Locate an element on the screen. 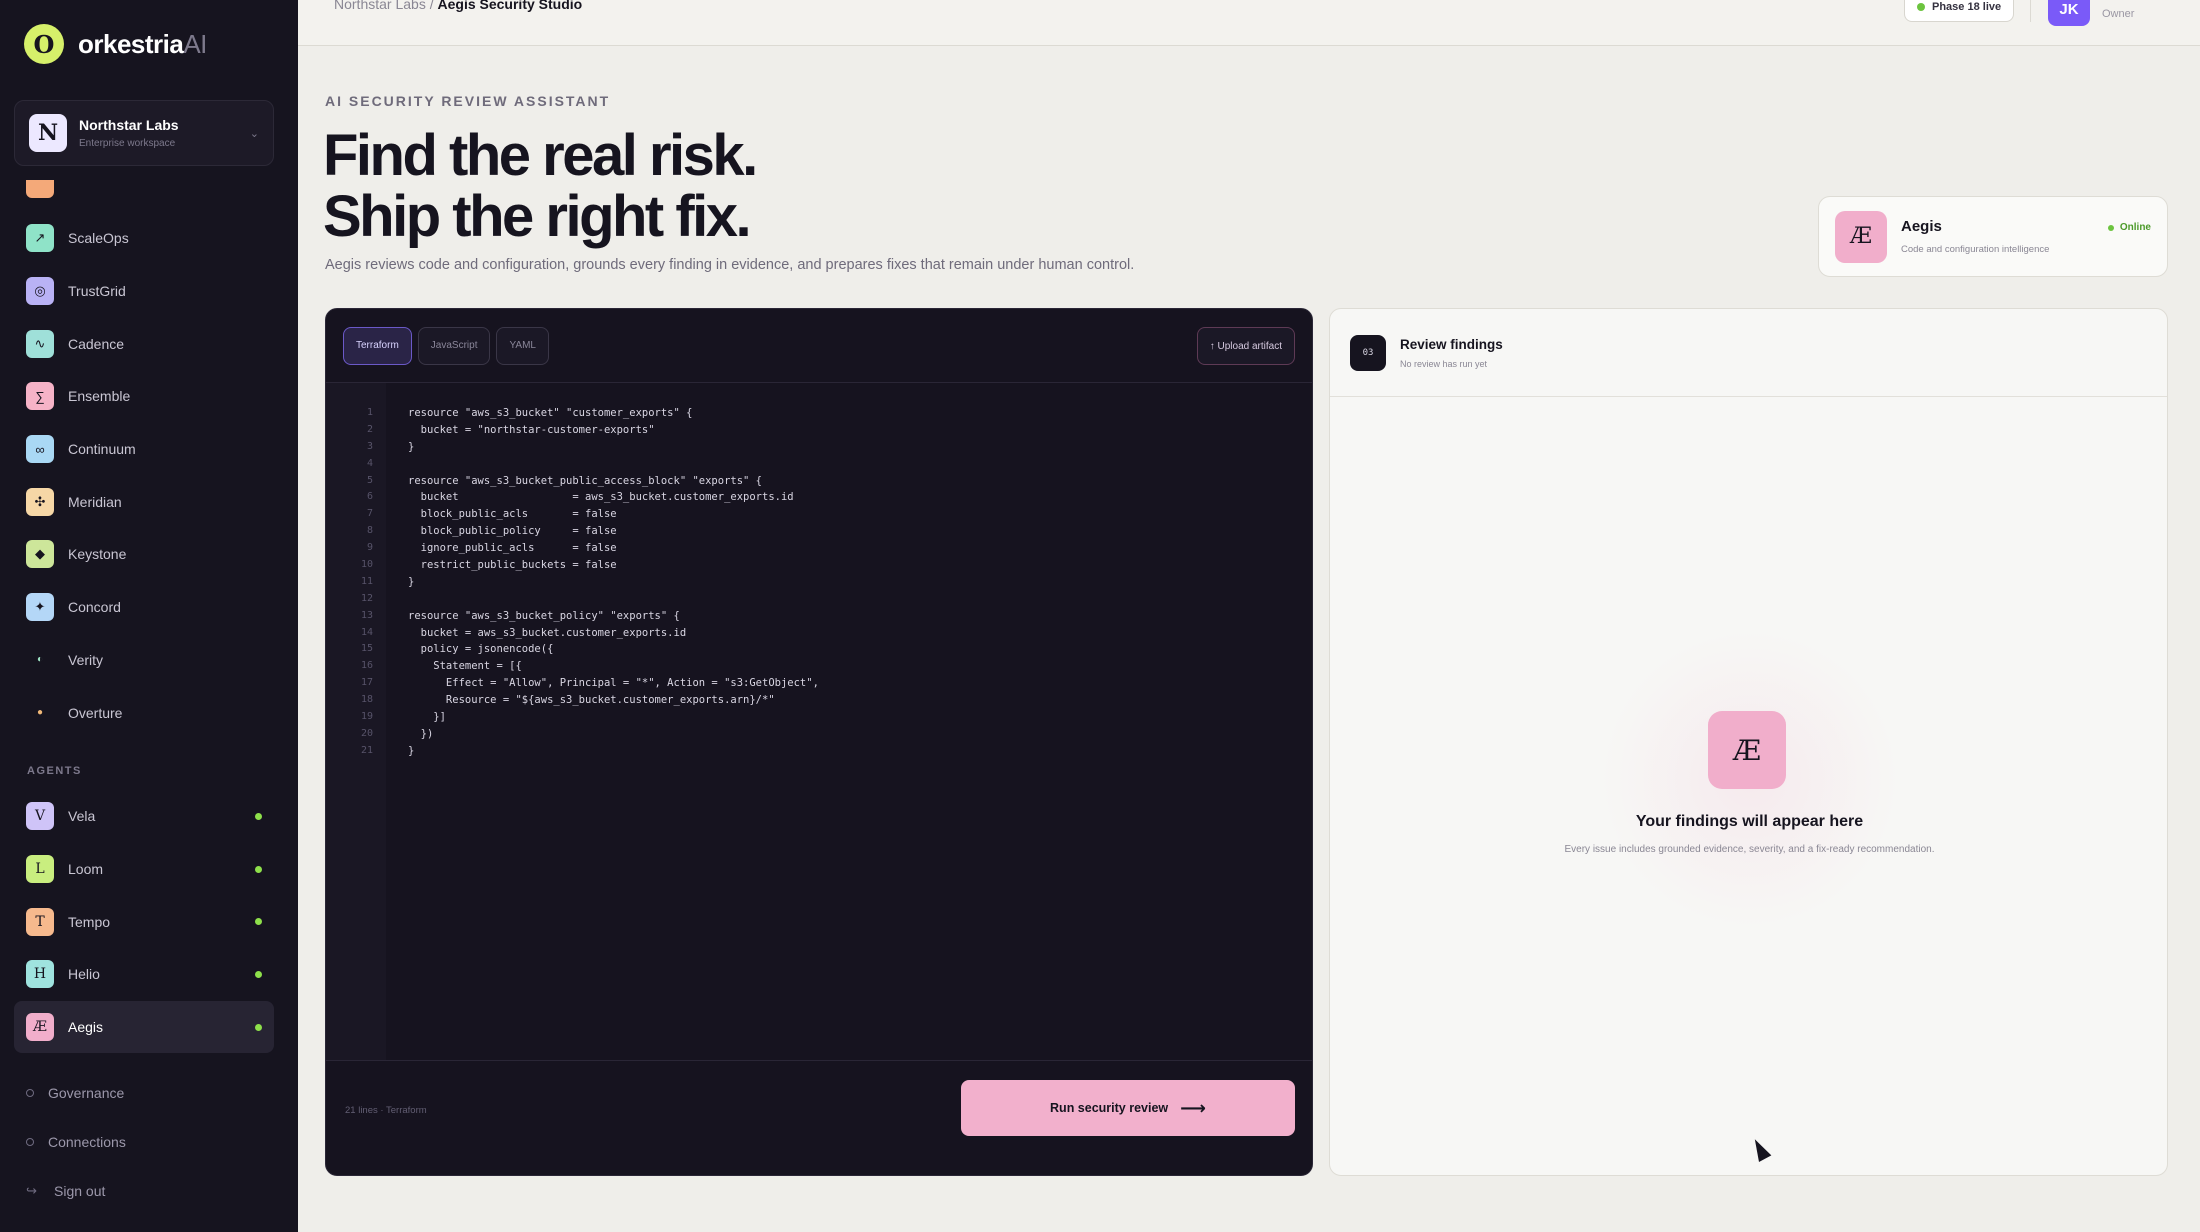 Image resolution: width=2200 pixels, height=1232 pixels. online-dot-icon is located at coordinates (2110, 227).